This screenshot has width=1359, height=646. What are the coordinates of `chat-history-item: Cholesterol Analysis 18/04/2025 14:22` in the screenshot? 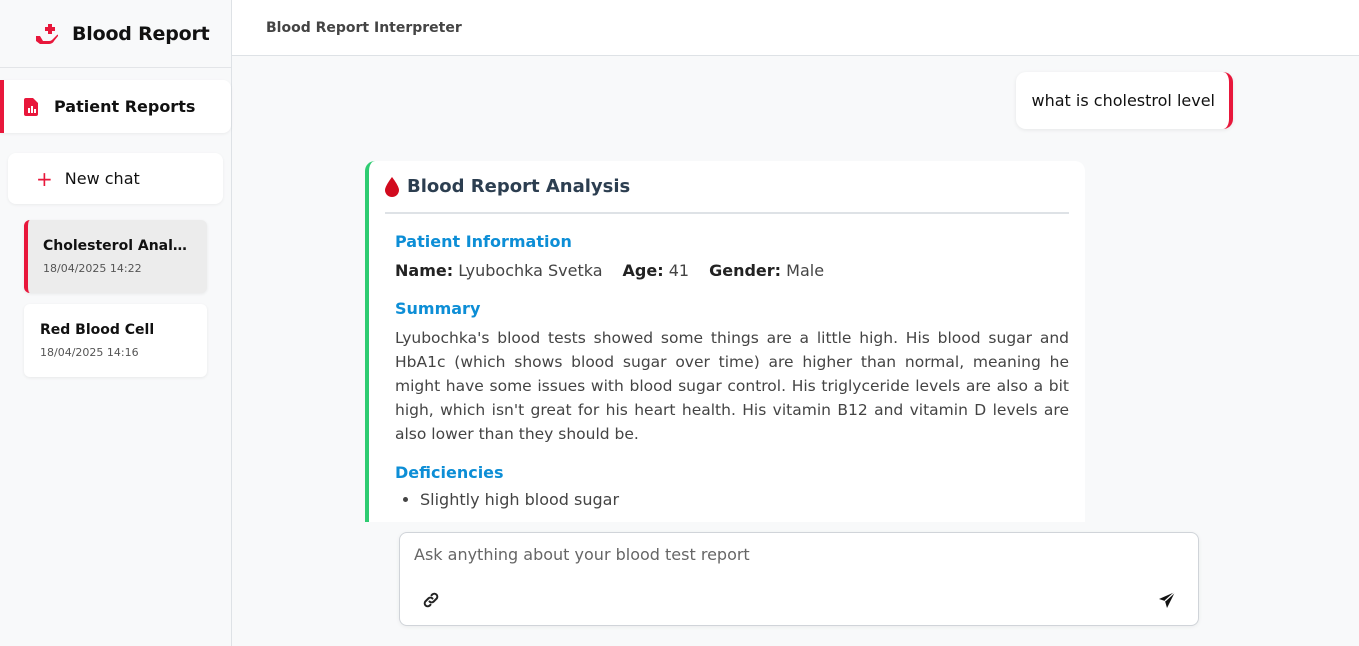 It's located at (115, 256).